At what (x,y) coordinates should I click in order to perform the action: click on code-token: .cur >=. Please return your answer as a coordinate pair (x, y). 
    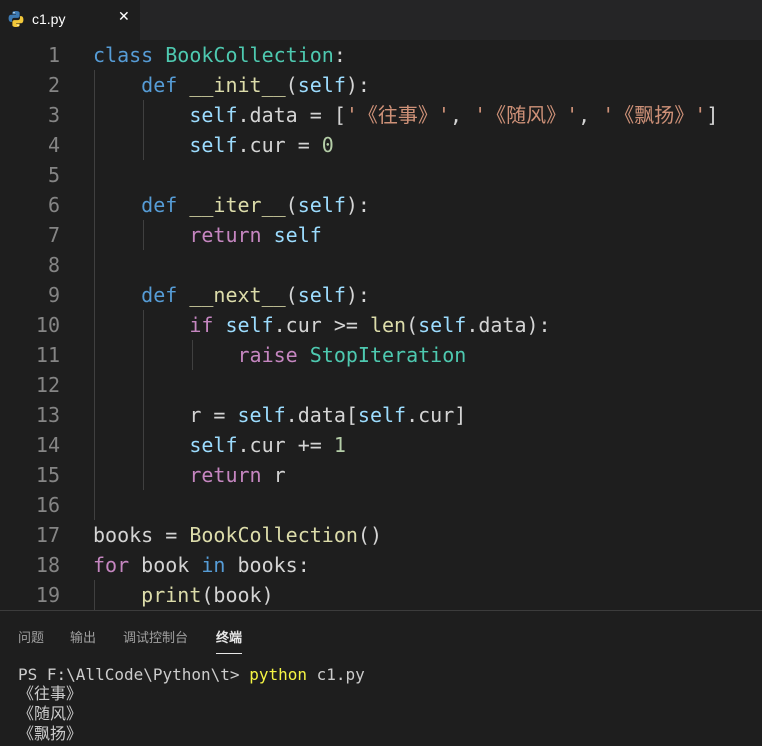
    Looking at the image, I should click on (321, 325).